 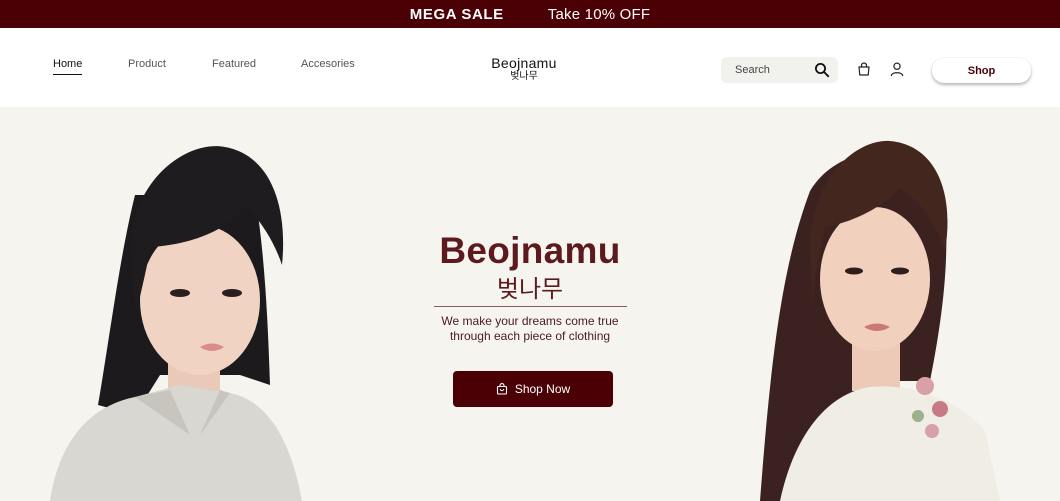 I want to click on shopping-bag-icon, so click(x=501, y=389).